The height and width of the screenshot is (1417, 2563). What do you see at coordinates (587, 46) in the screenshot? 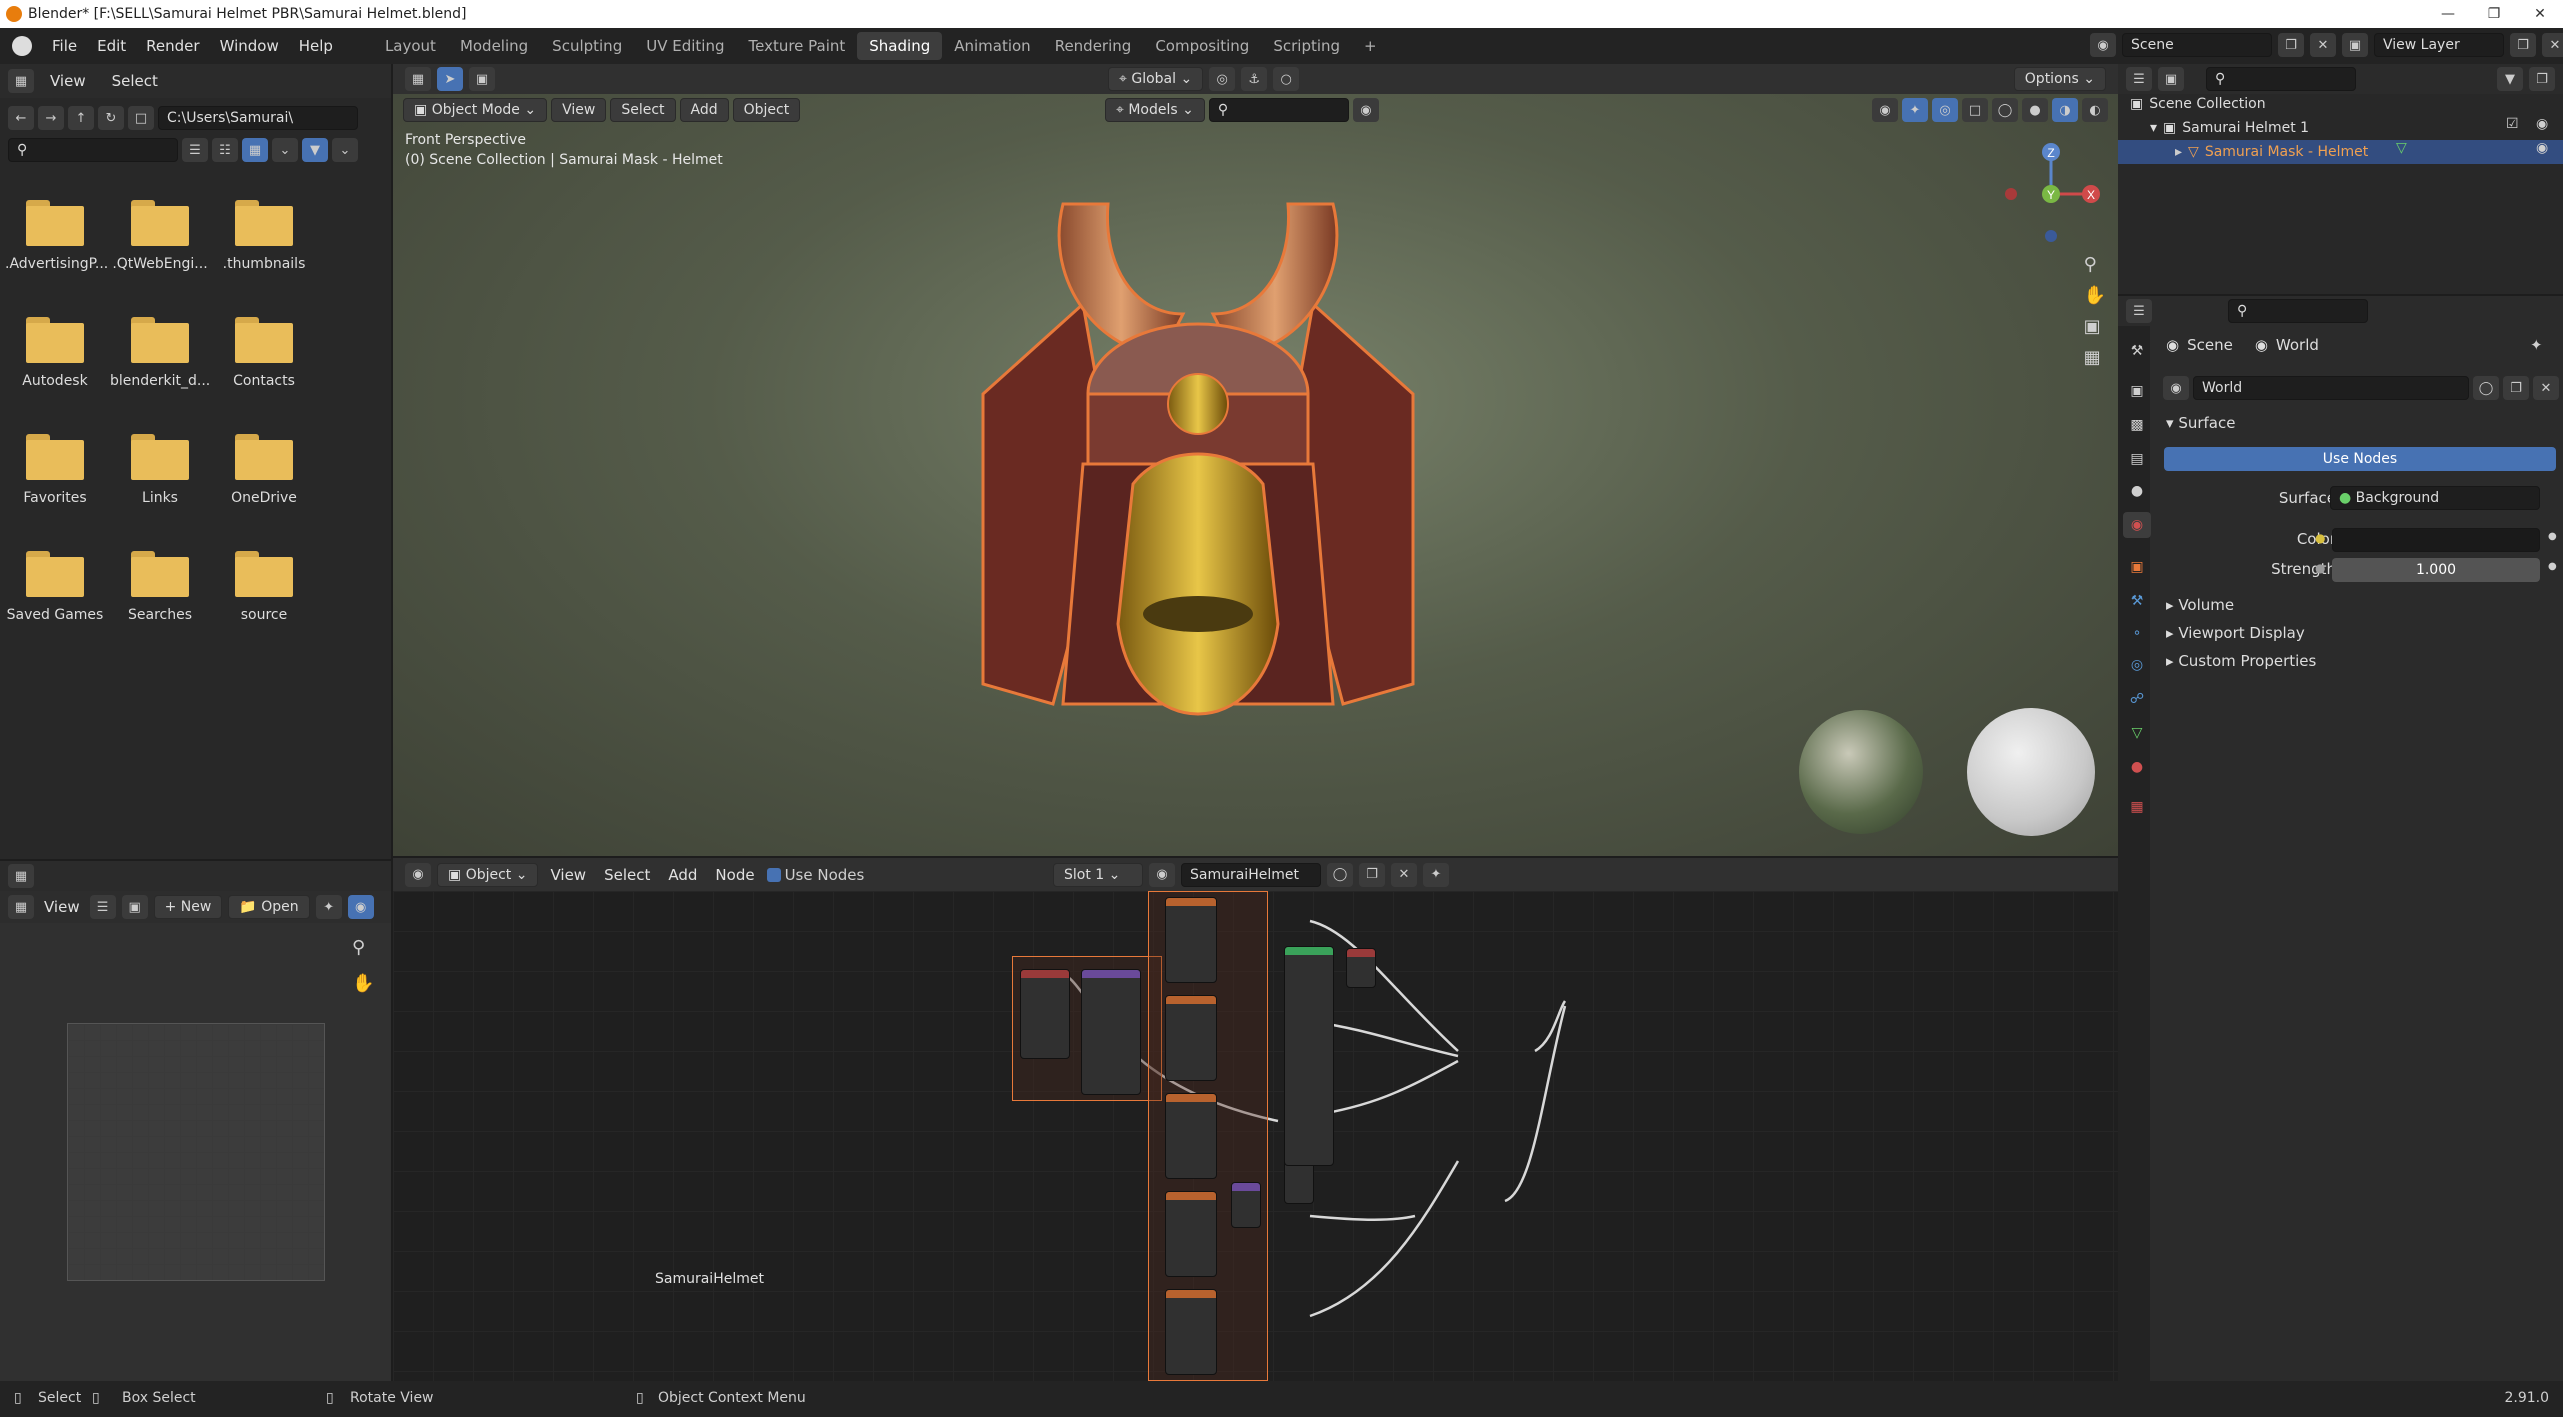
I see `tab-sculpting: Sculpting` at bounding box center [587, 46].